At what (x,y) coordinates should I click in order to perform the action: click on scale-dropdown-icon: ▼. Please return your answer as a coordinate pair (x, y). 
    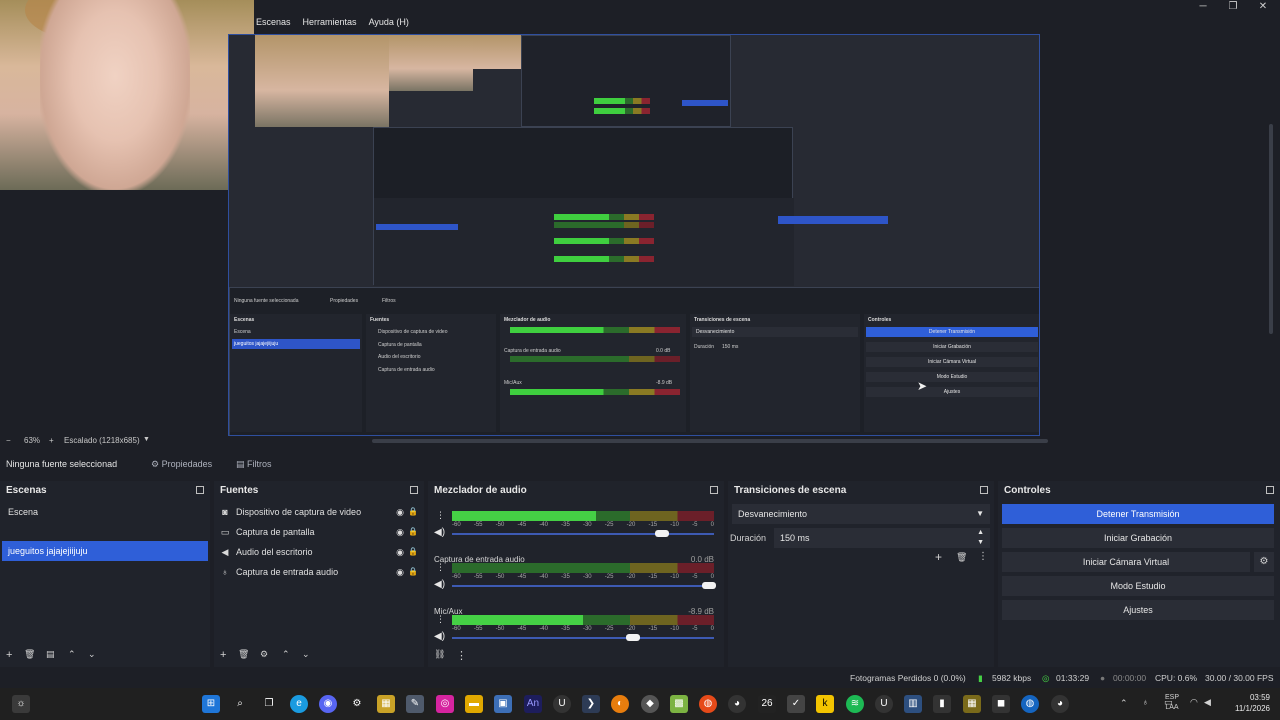
    Looking at the image, I should click on (146, 439).